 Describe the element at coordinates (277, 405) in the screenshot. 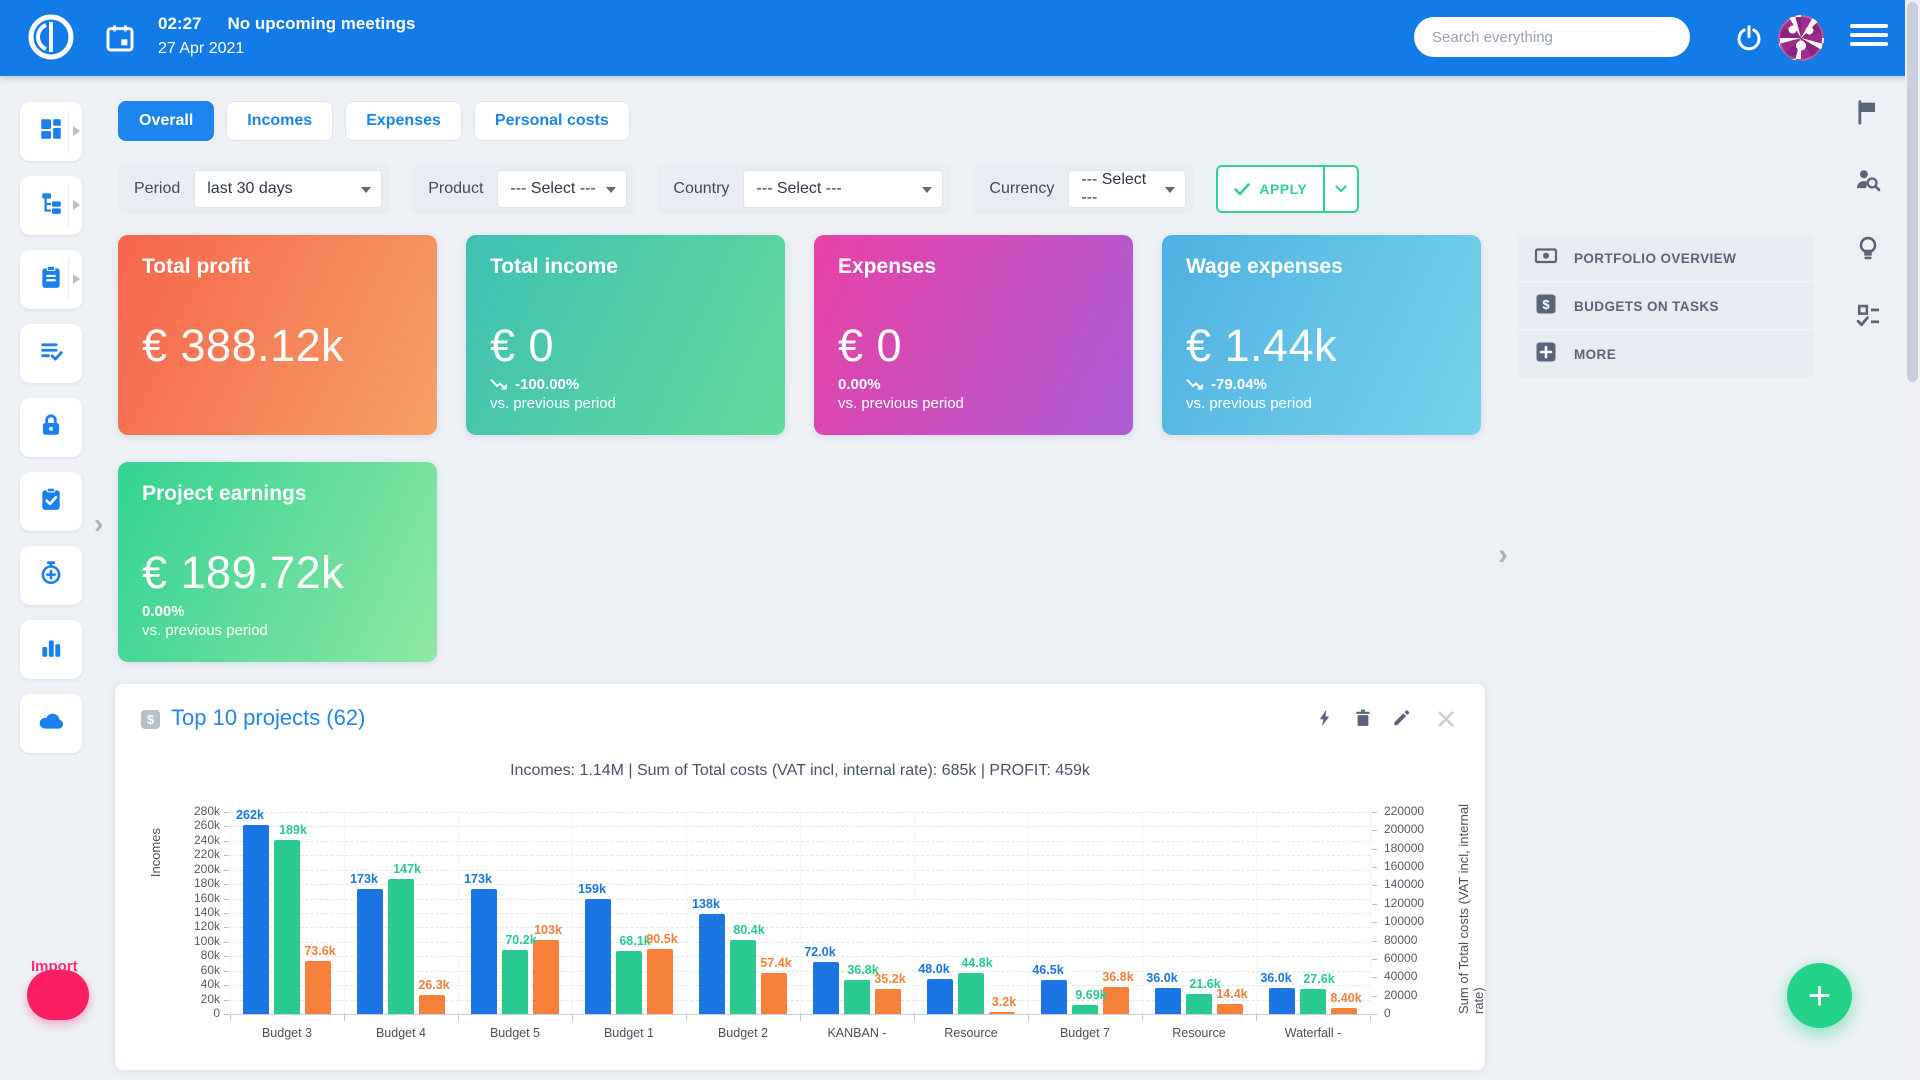

I see `kpi-note` at that location.